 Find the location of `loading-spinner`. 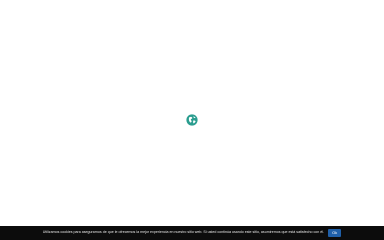

loading-spinner is located at coordinates (192, 120).